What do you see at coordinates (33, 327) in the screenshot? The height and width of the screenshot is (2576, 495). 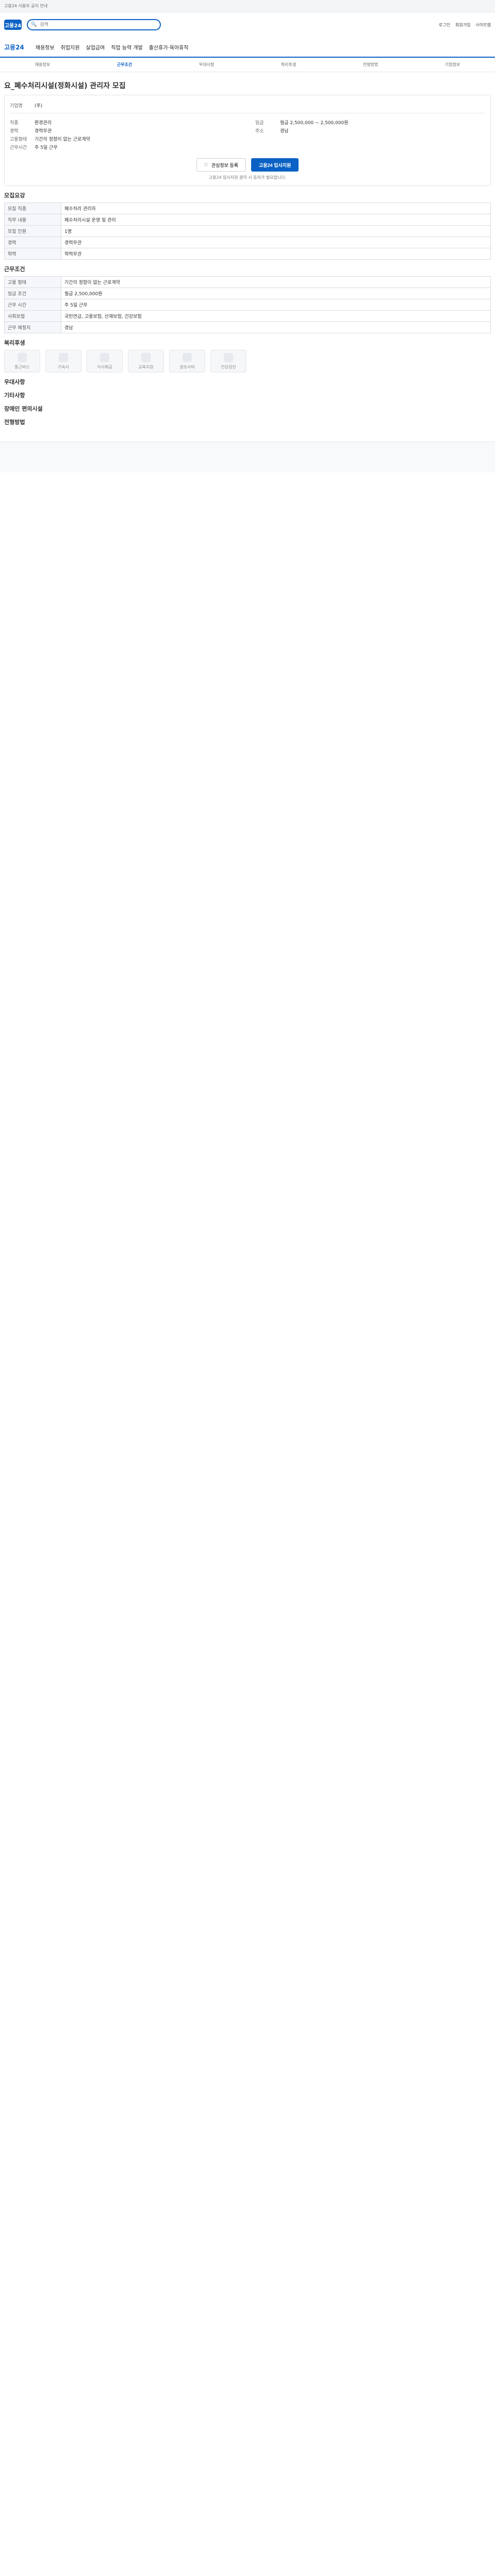 I see `table-key: 근무 예정지` at bounding box center [33, 327].